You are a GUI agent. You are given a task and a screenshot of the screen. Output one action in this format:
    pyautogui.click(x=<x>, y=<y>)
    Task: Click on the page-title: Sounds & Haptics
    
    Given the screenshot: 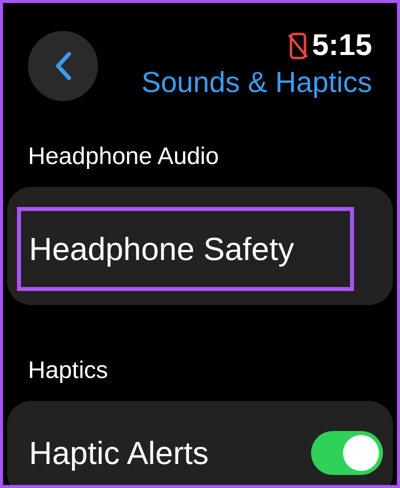 What is the action you would take?
    pyautogui.click(x=256, y=83)
    